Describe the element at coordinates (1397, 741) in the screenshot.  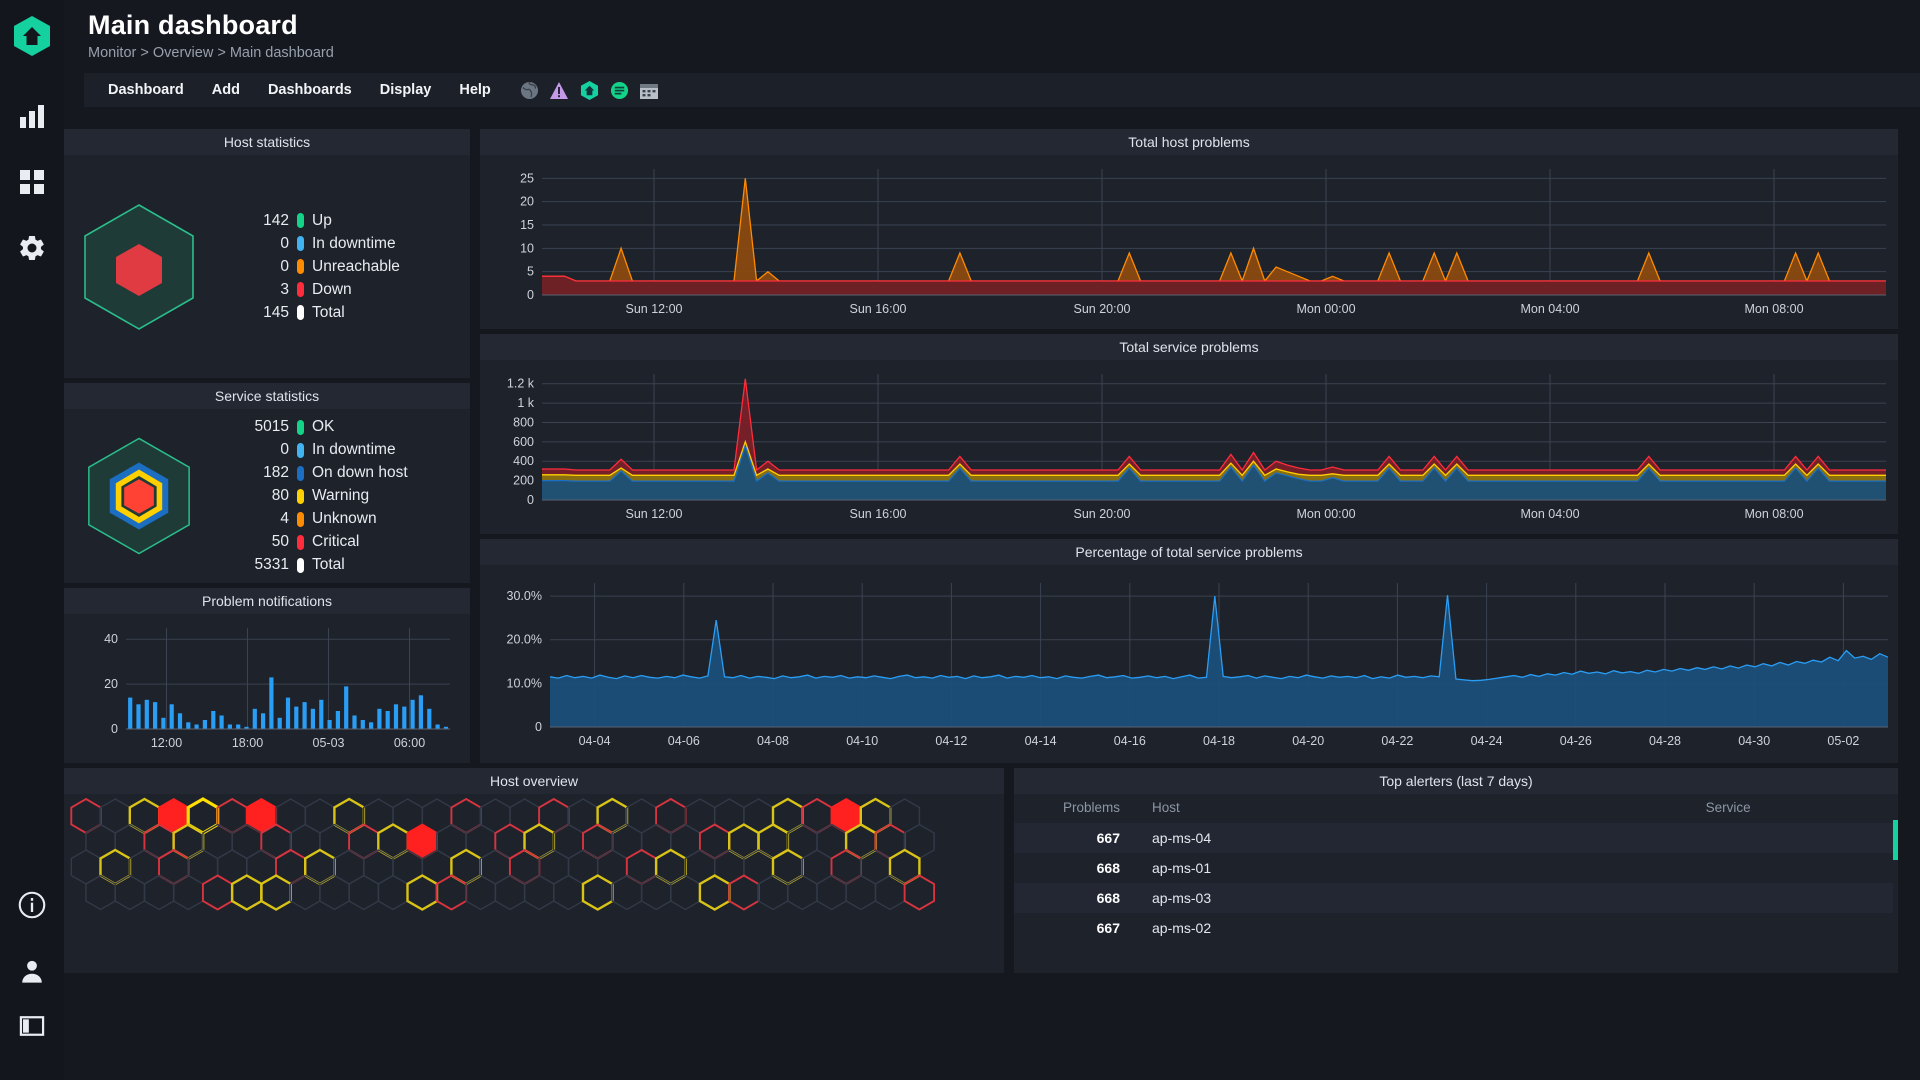
I see `svg-text: 04-22` at that location.